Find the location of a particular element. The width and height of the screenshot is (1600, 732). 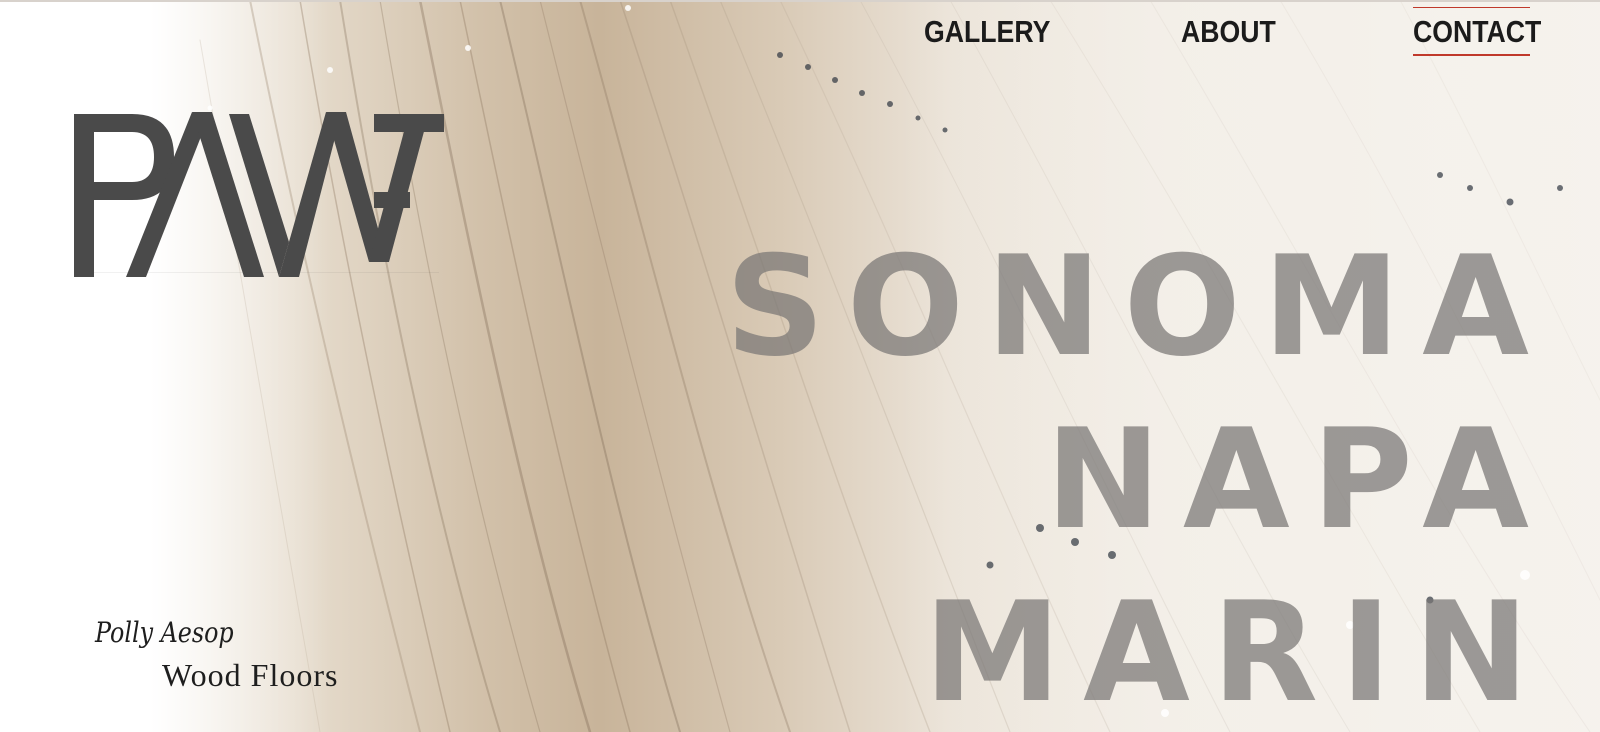

pawf-logo is located at coordinates (259, 197).